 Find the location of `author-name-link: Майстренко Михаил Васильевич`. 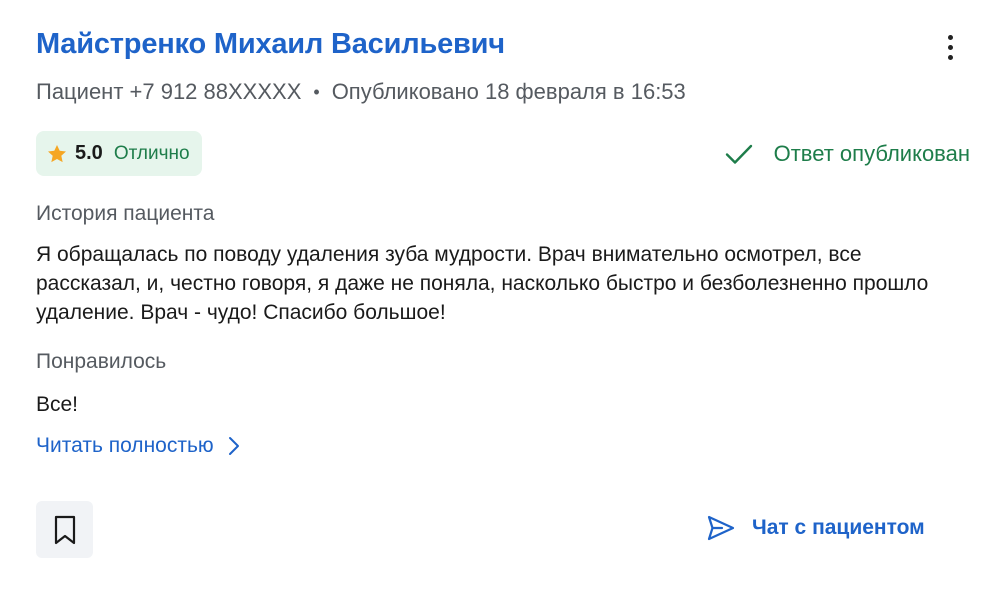

author-name-link: Майстренко Михаил Васильевич is located at coordinates (270, 44).